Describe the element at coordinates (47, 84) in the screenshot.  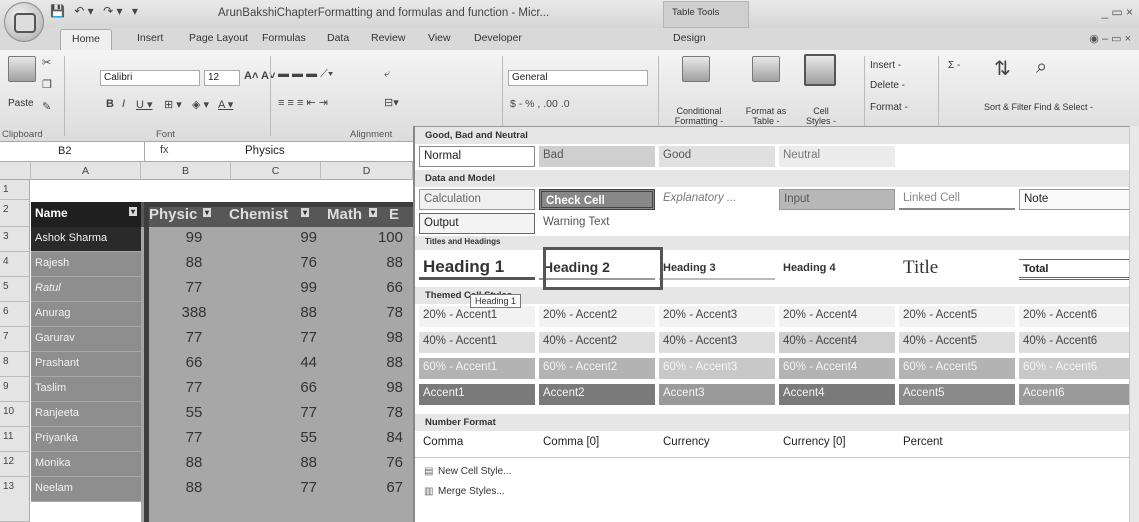
I see `copy-icon: ❐` at that location.